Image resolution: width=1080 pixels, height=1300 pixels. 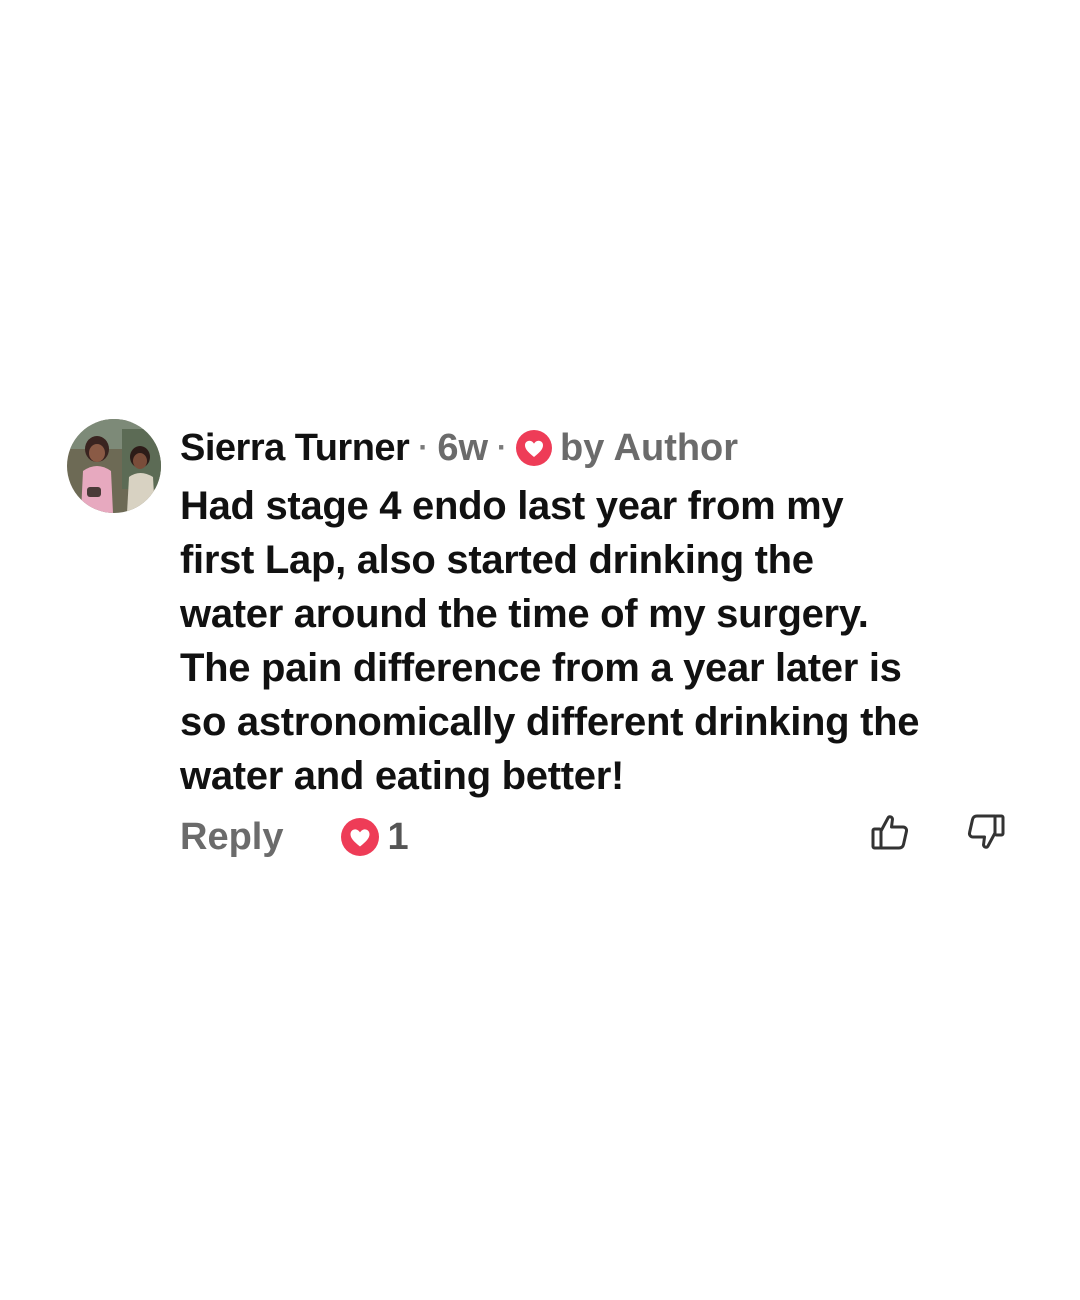 I want to click on avatar-photo, so click(x=114, y=466).